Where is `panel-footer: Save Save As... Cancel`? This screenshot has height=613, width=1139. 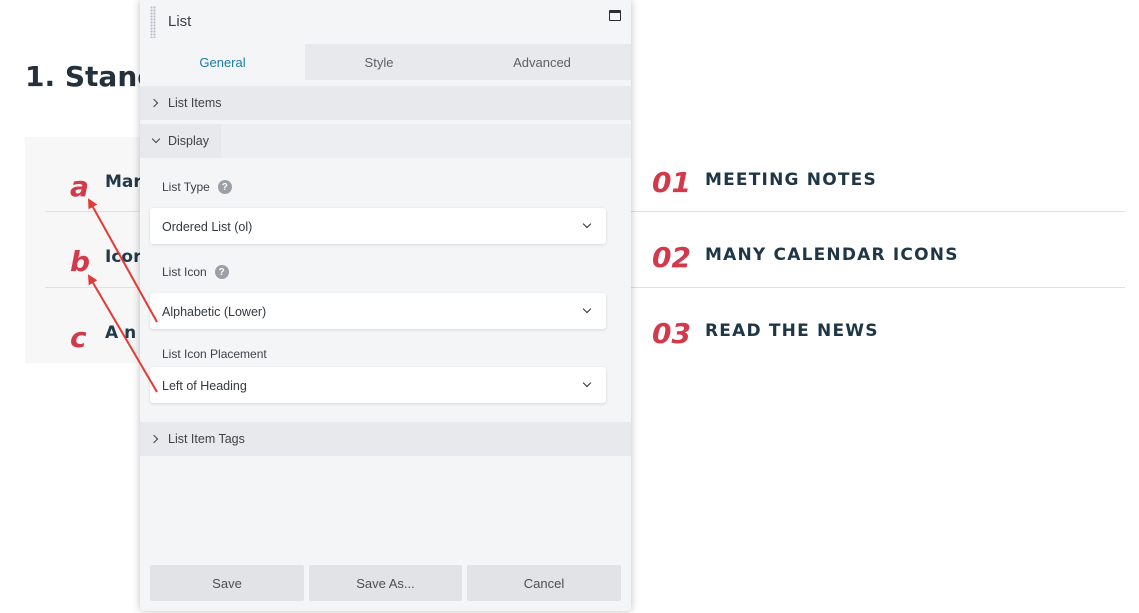 panel-footer: Save Save As... Cancel is located at coordinates (385, 581).